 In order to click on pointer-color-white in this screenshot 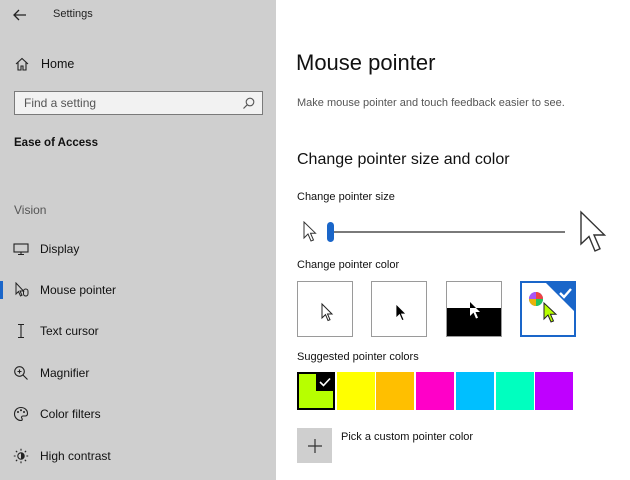, I will do `click(325, 309)`.